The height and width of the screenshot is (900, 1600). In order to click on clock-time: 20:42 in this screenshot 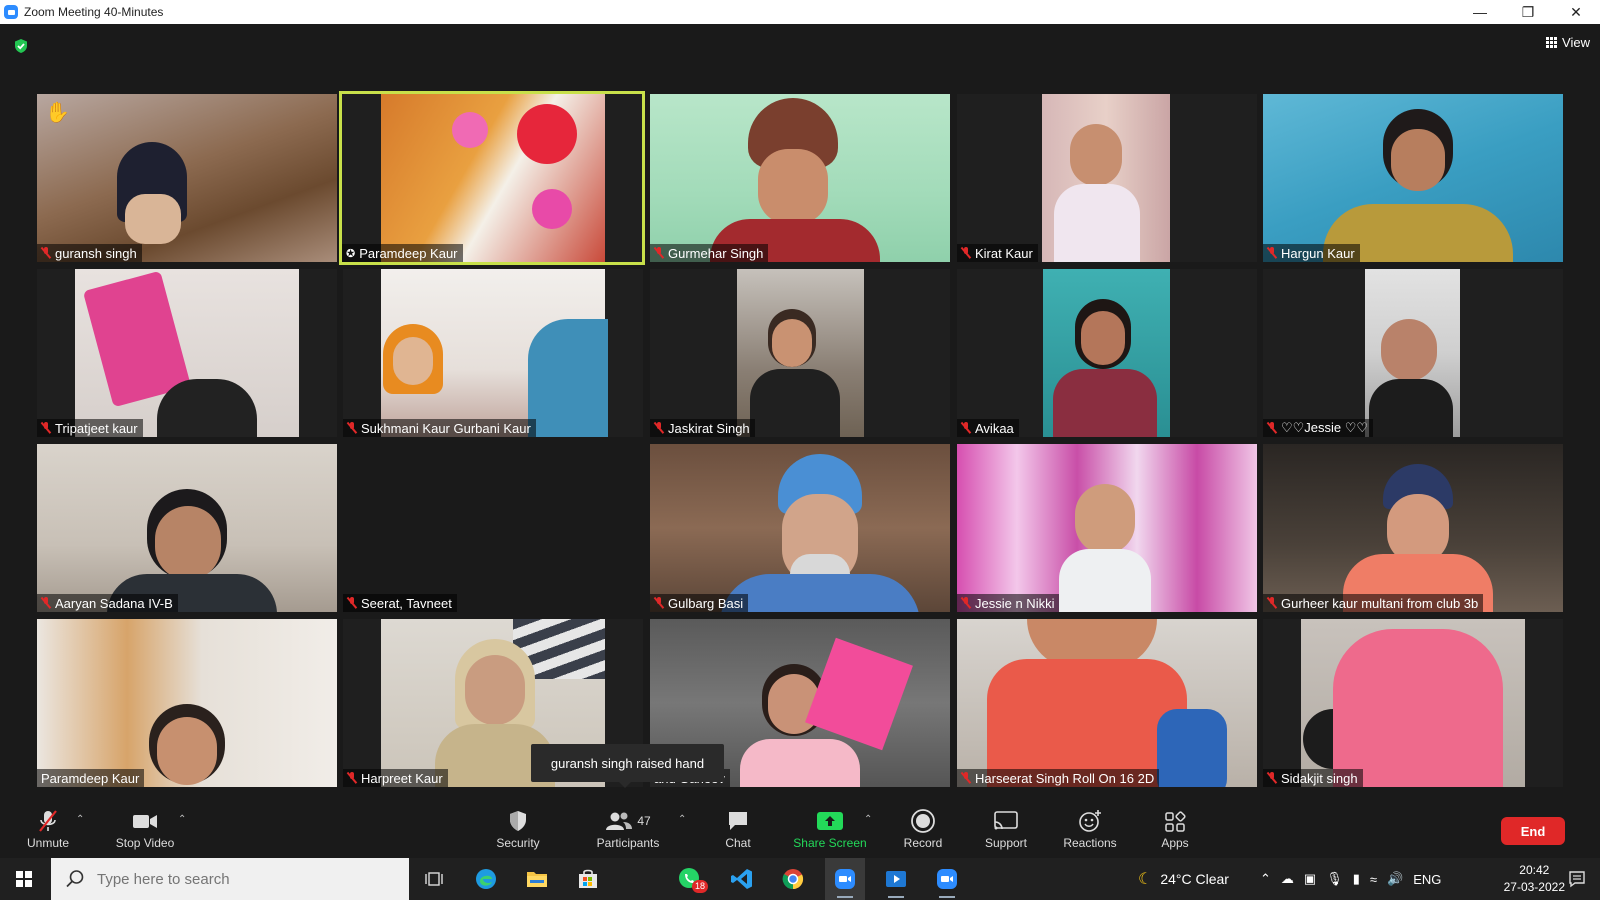, I will do `click(1534, 870)`.